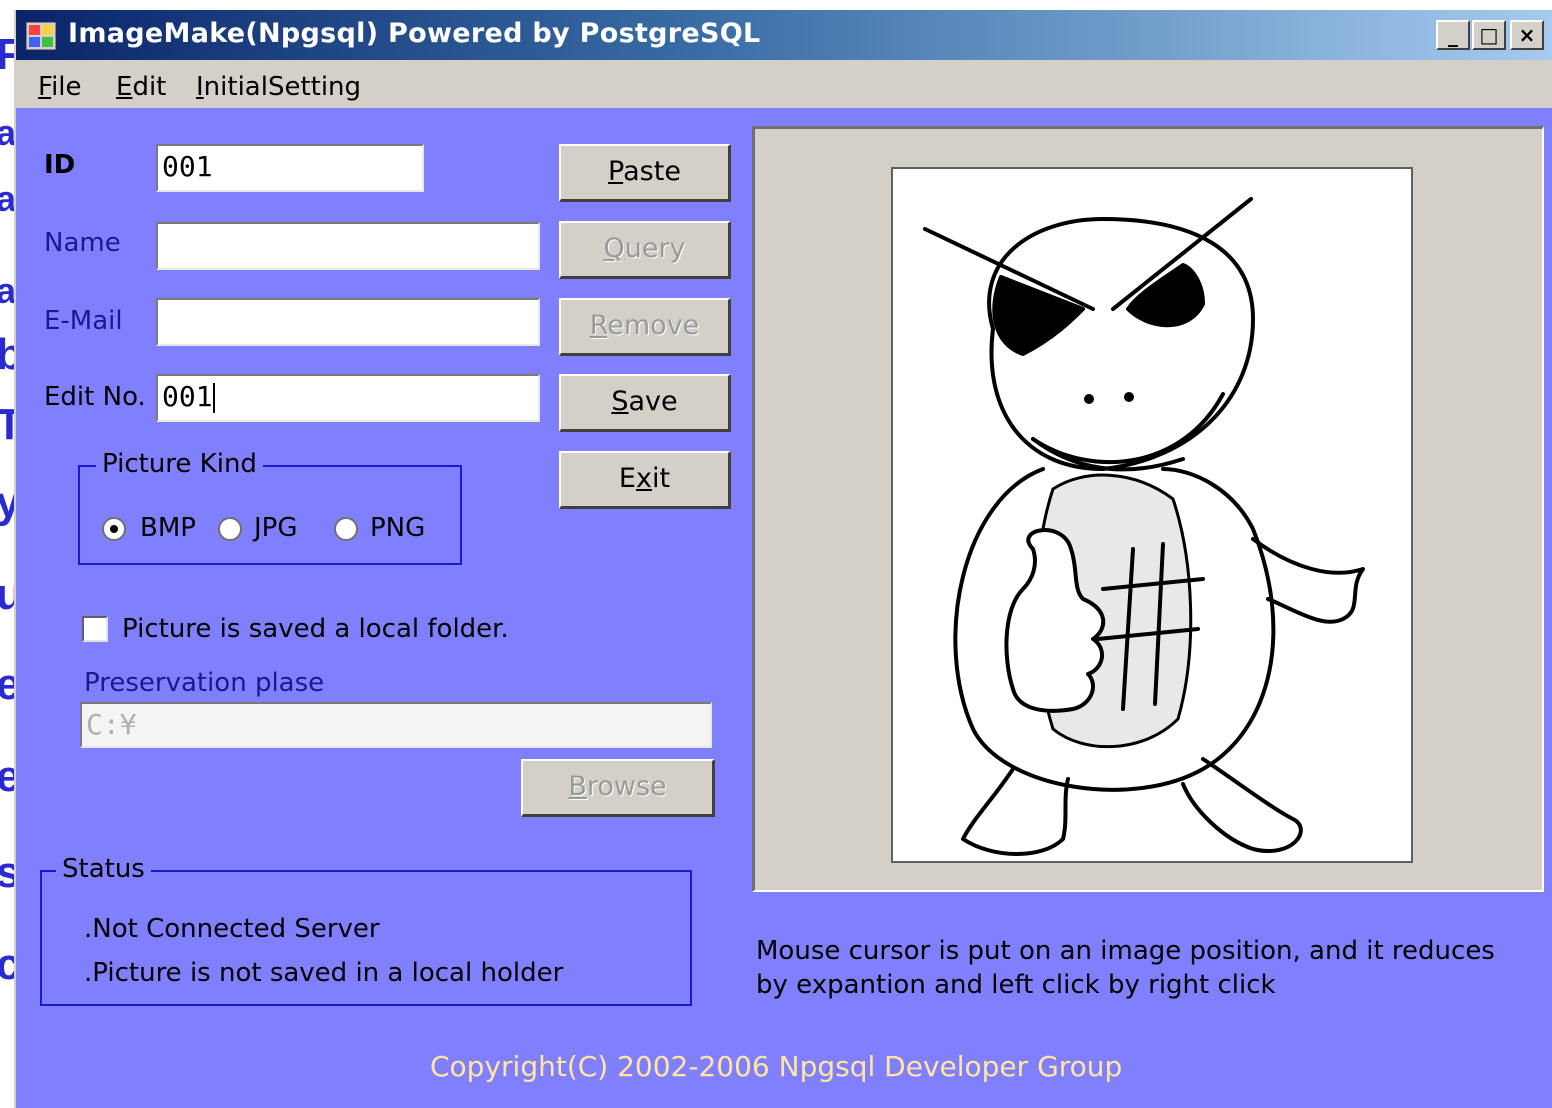 The image size is (1552, 1108). I want to click on save-label: ave, so click(653, 401).